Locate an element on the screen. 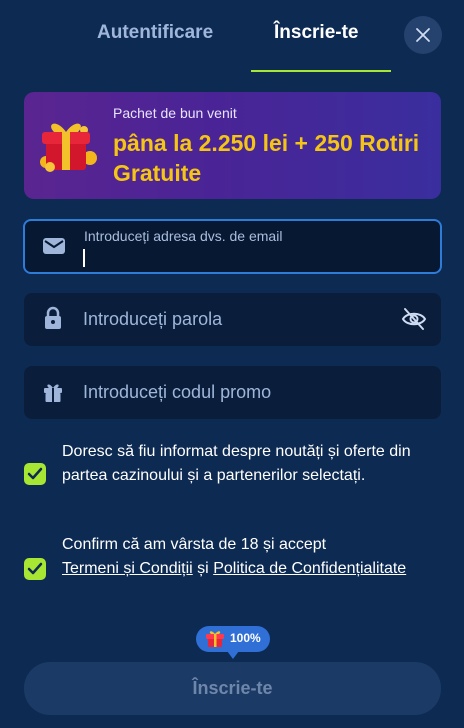  terms-prefix: Confirm că am vârsta de 18 și accept is located at coordinates (194, 544).